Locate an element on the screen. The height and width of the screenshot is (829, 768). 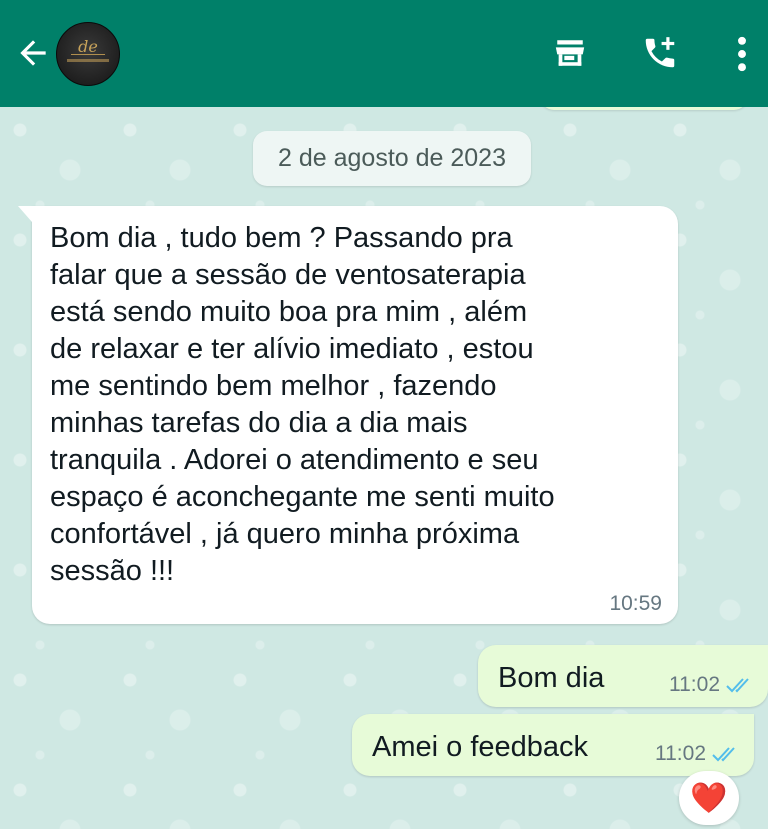
back-arrow-icon is located at coordinates (33, 53).